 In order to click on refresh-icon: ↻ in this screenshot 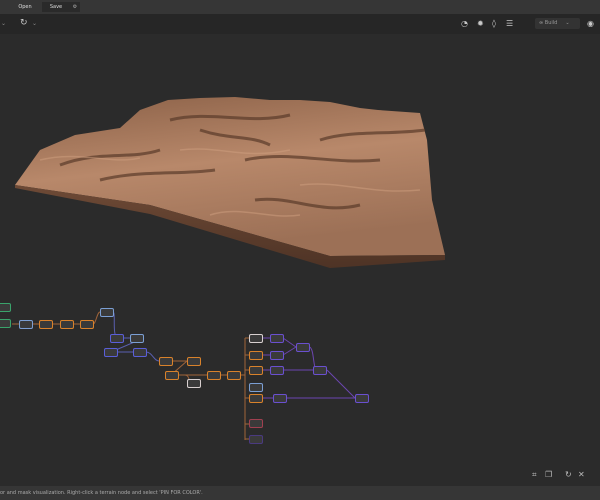, I will do `click(568, 474)`.